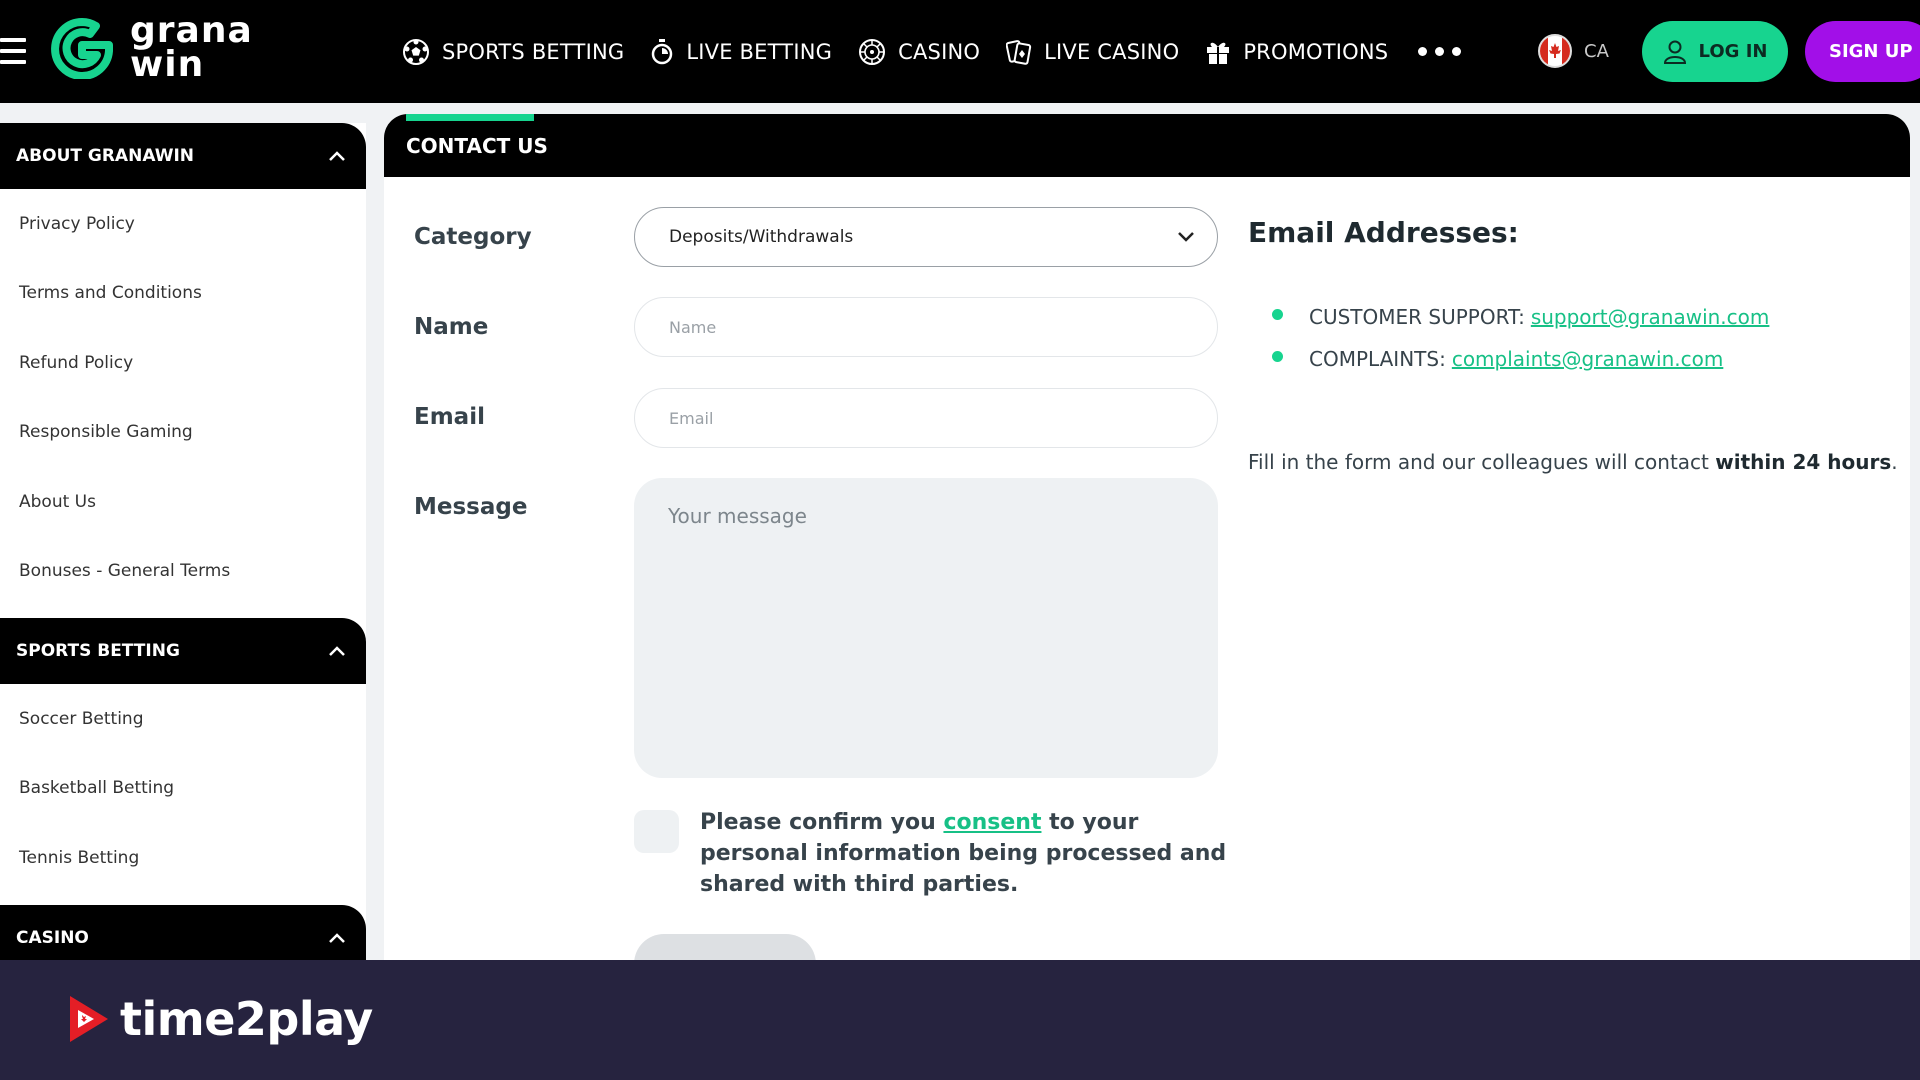 This screenshot has height=1080, width=1920. Describe the element at coordinates (183, 224) in the screenshot. I see `sidebar-item-privacy-policy: Privacy Policy` at that location.